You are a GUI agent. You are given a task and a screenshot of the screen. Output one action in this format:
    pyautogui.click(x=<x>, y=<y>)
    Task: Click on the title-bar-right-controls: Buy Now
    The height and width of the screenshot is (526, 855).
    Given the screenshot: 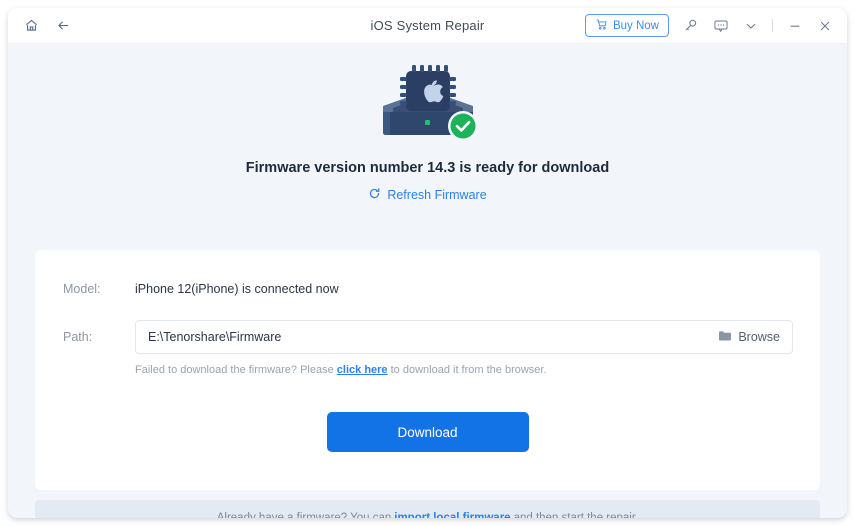 What is the action you would take?
    pyautogui.click(x=715, y=25)
    